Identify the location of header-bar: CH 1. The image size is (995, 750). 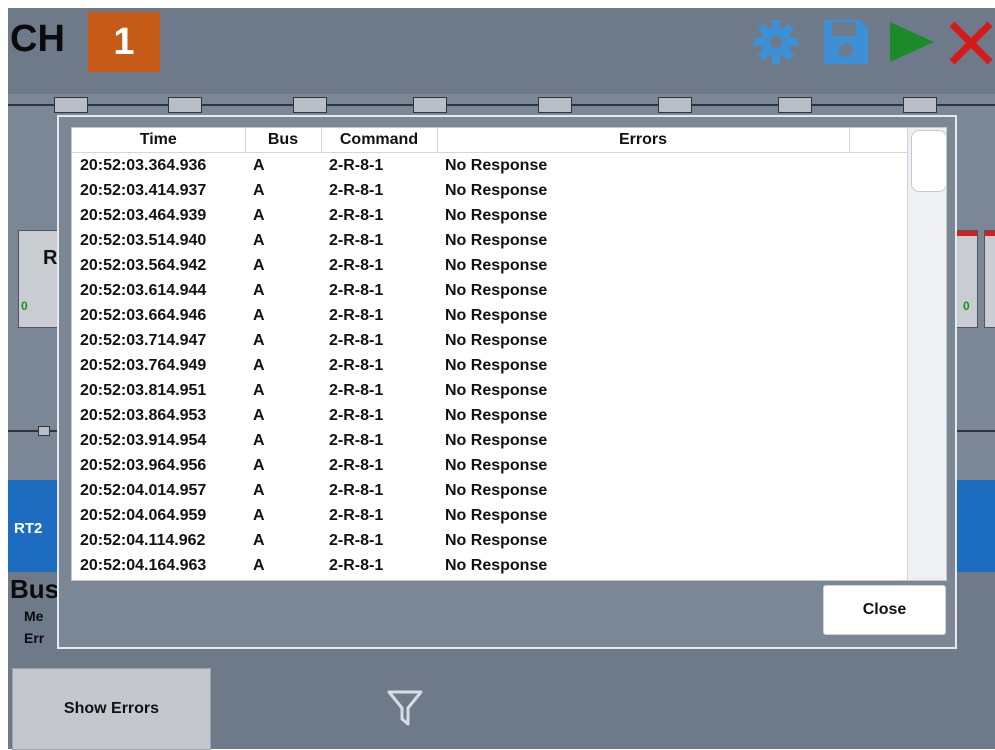
(501, 51).